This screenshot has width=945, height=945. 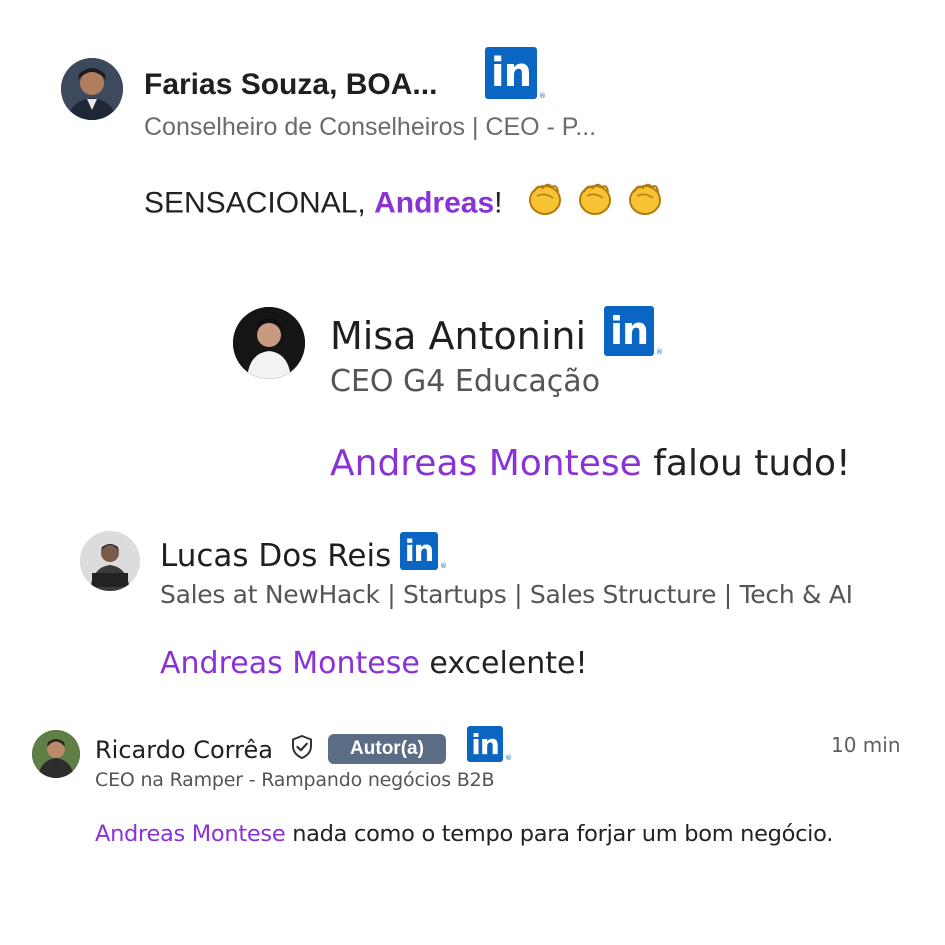 I want to click on comment-text-before: SENSACIONAL,, so click(x=259, y=203).